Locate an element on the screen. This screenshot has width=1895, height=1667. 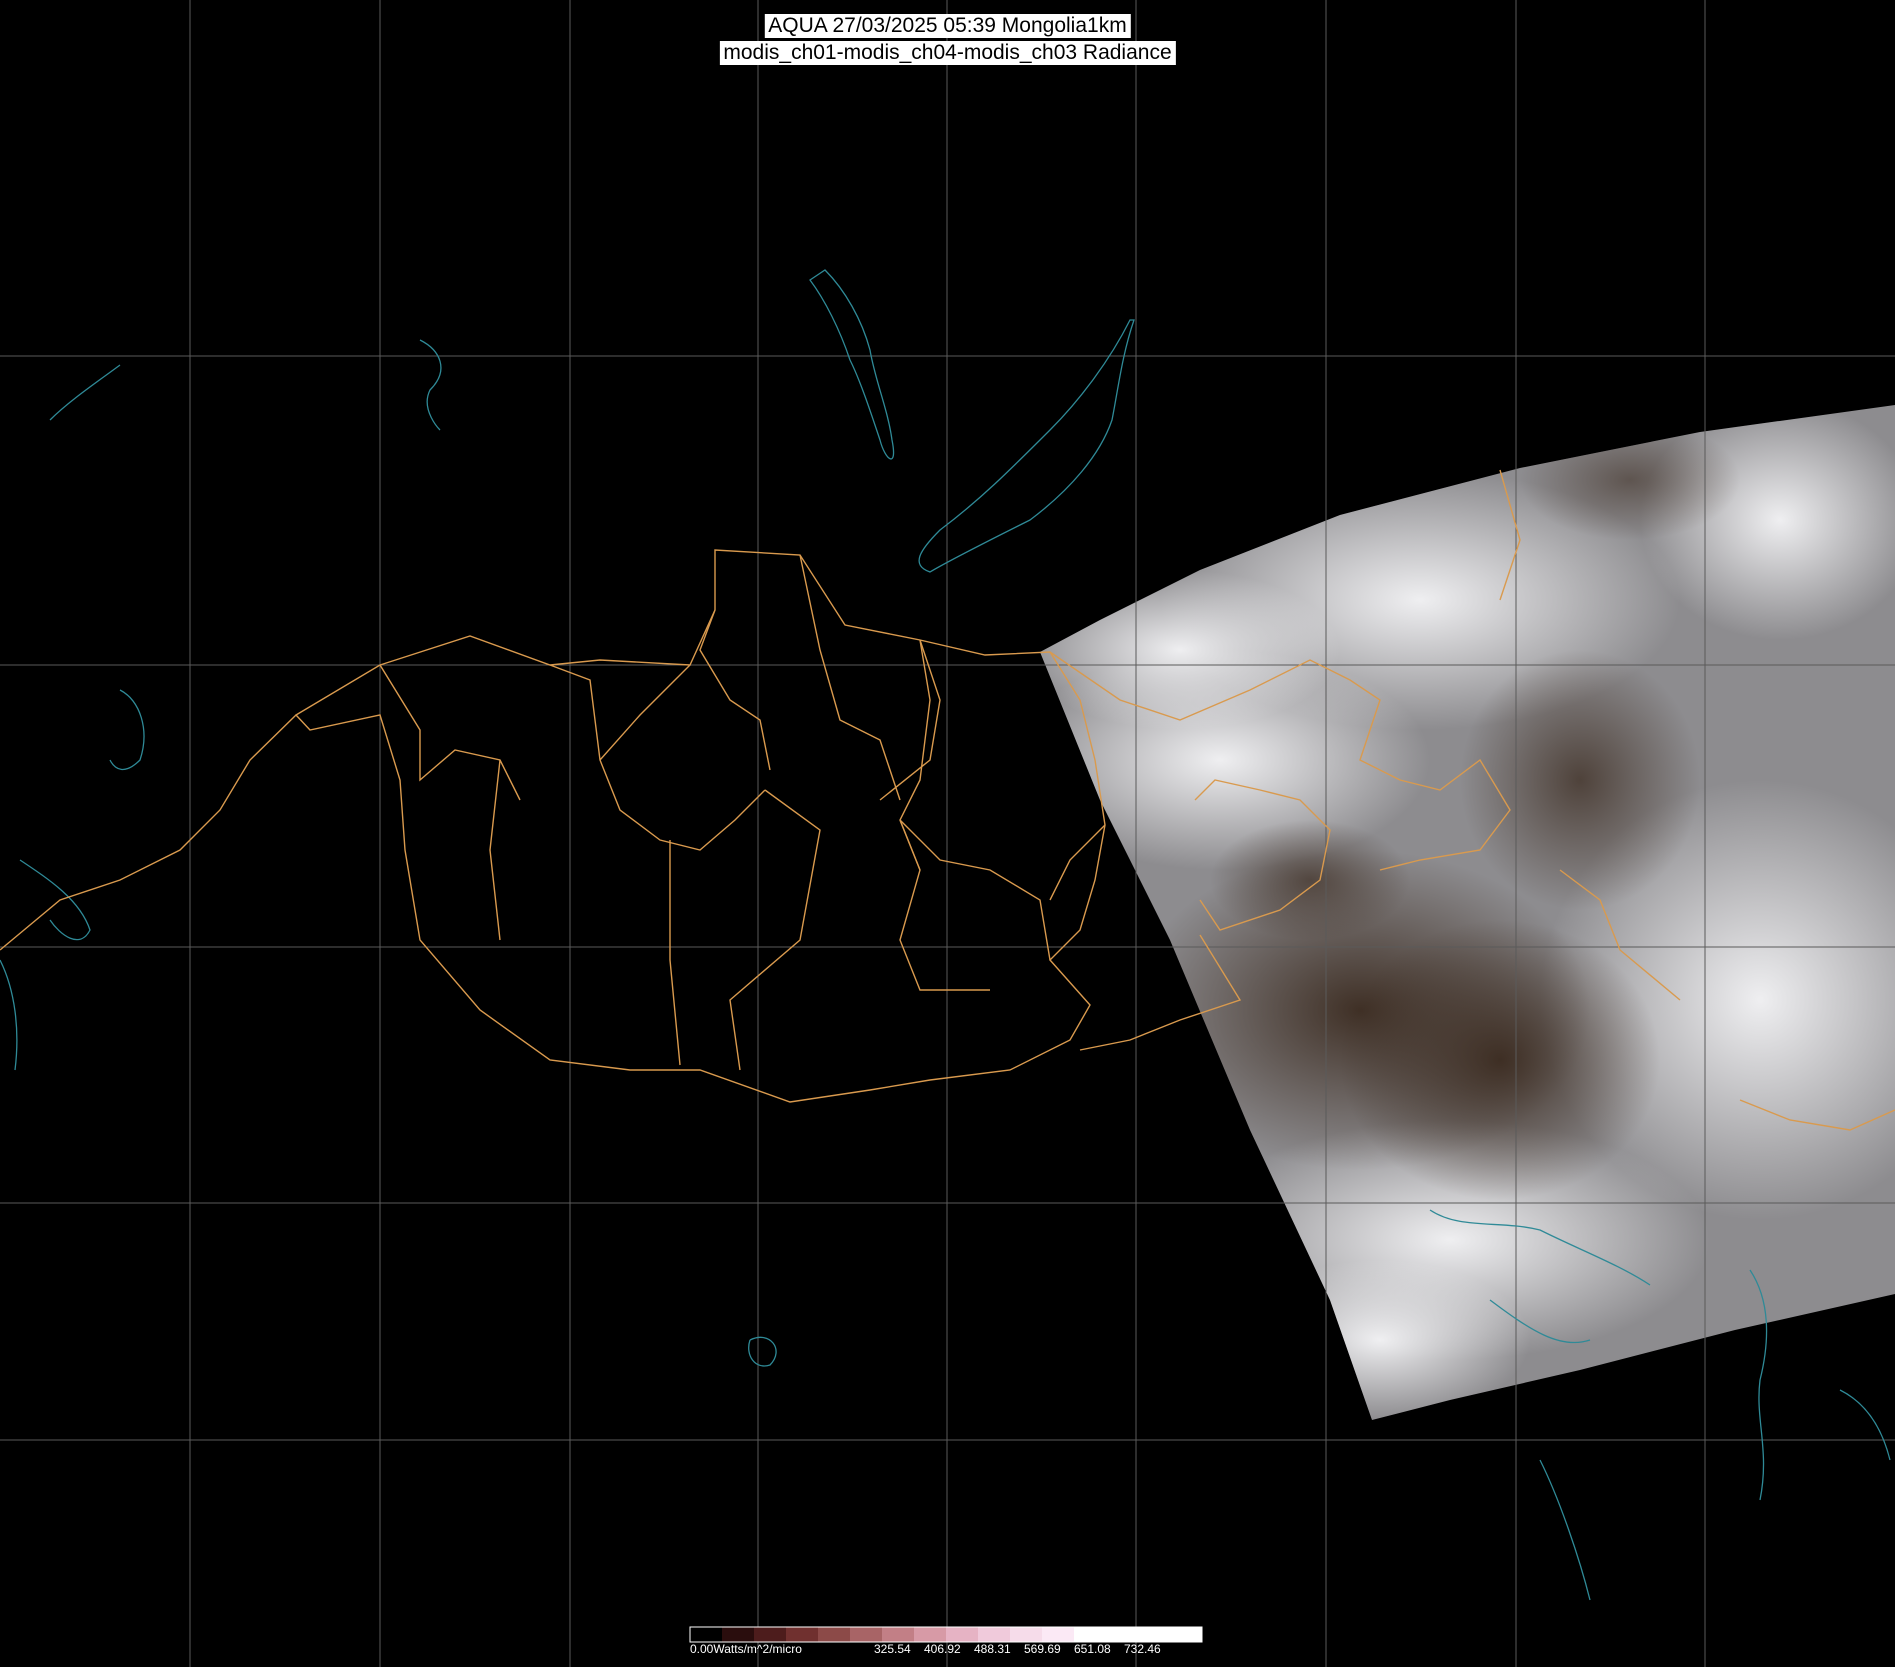
legend-color-bar is located at coordinates (946, 1634).